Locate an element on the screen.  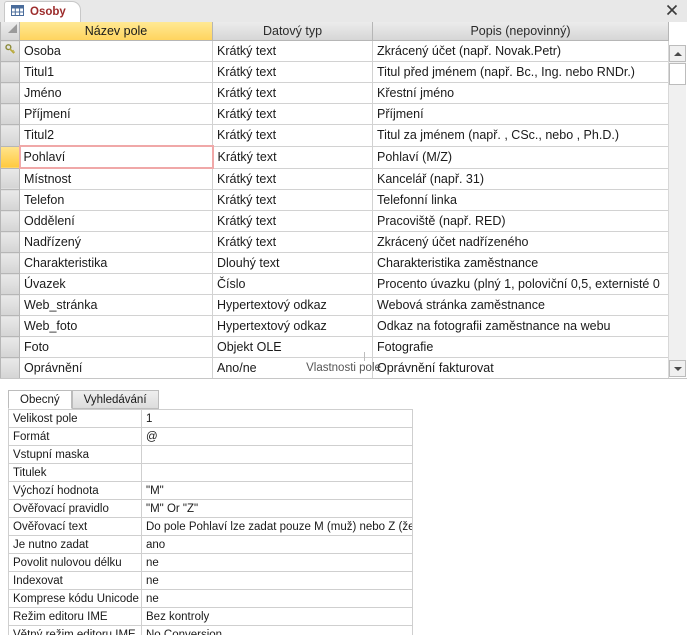
grid-vertical-scrollbar is located at coordinates (677, 211).